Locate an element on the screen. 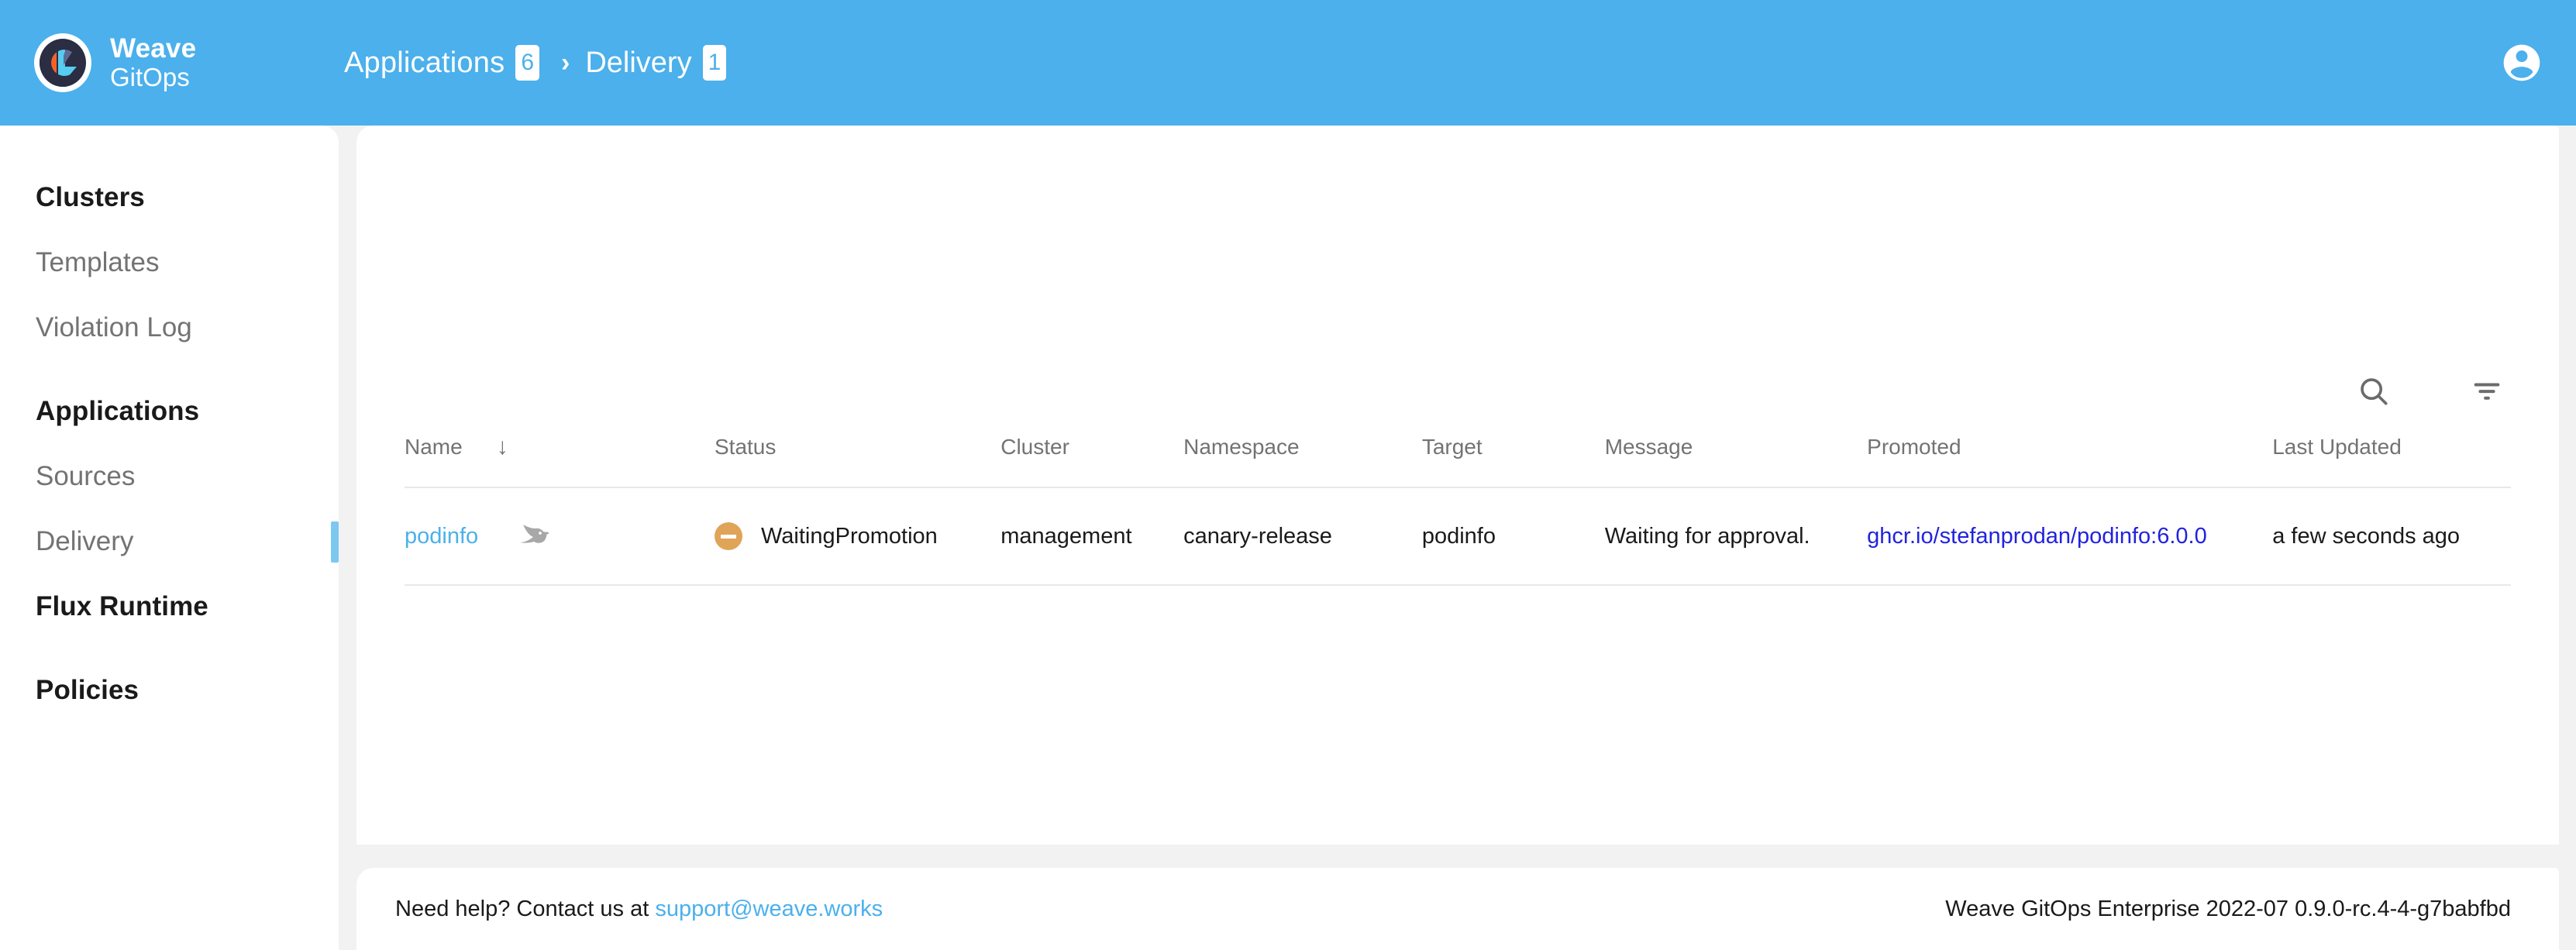  column-header-message: Message is located at coordinates (1736, 460).